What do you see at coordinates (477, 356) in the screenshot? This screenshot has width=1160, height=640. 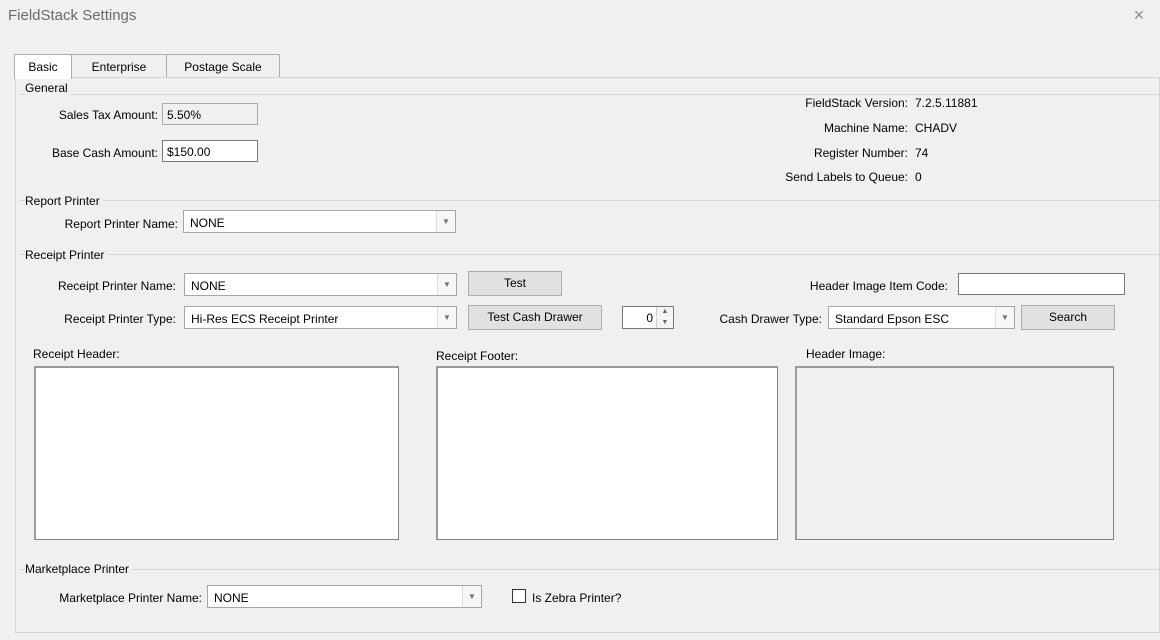 I see `receipt-footer-label: Receipt Footer:` at bounding box center [477, 356].